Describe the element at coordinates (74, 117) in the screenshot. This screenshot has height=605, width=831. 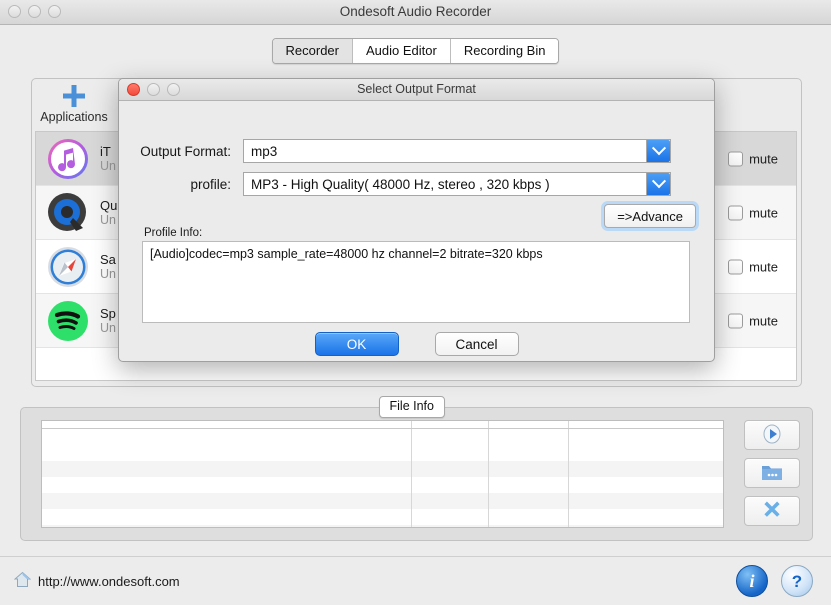
I see `add-application-label: Applications` at that location.